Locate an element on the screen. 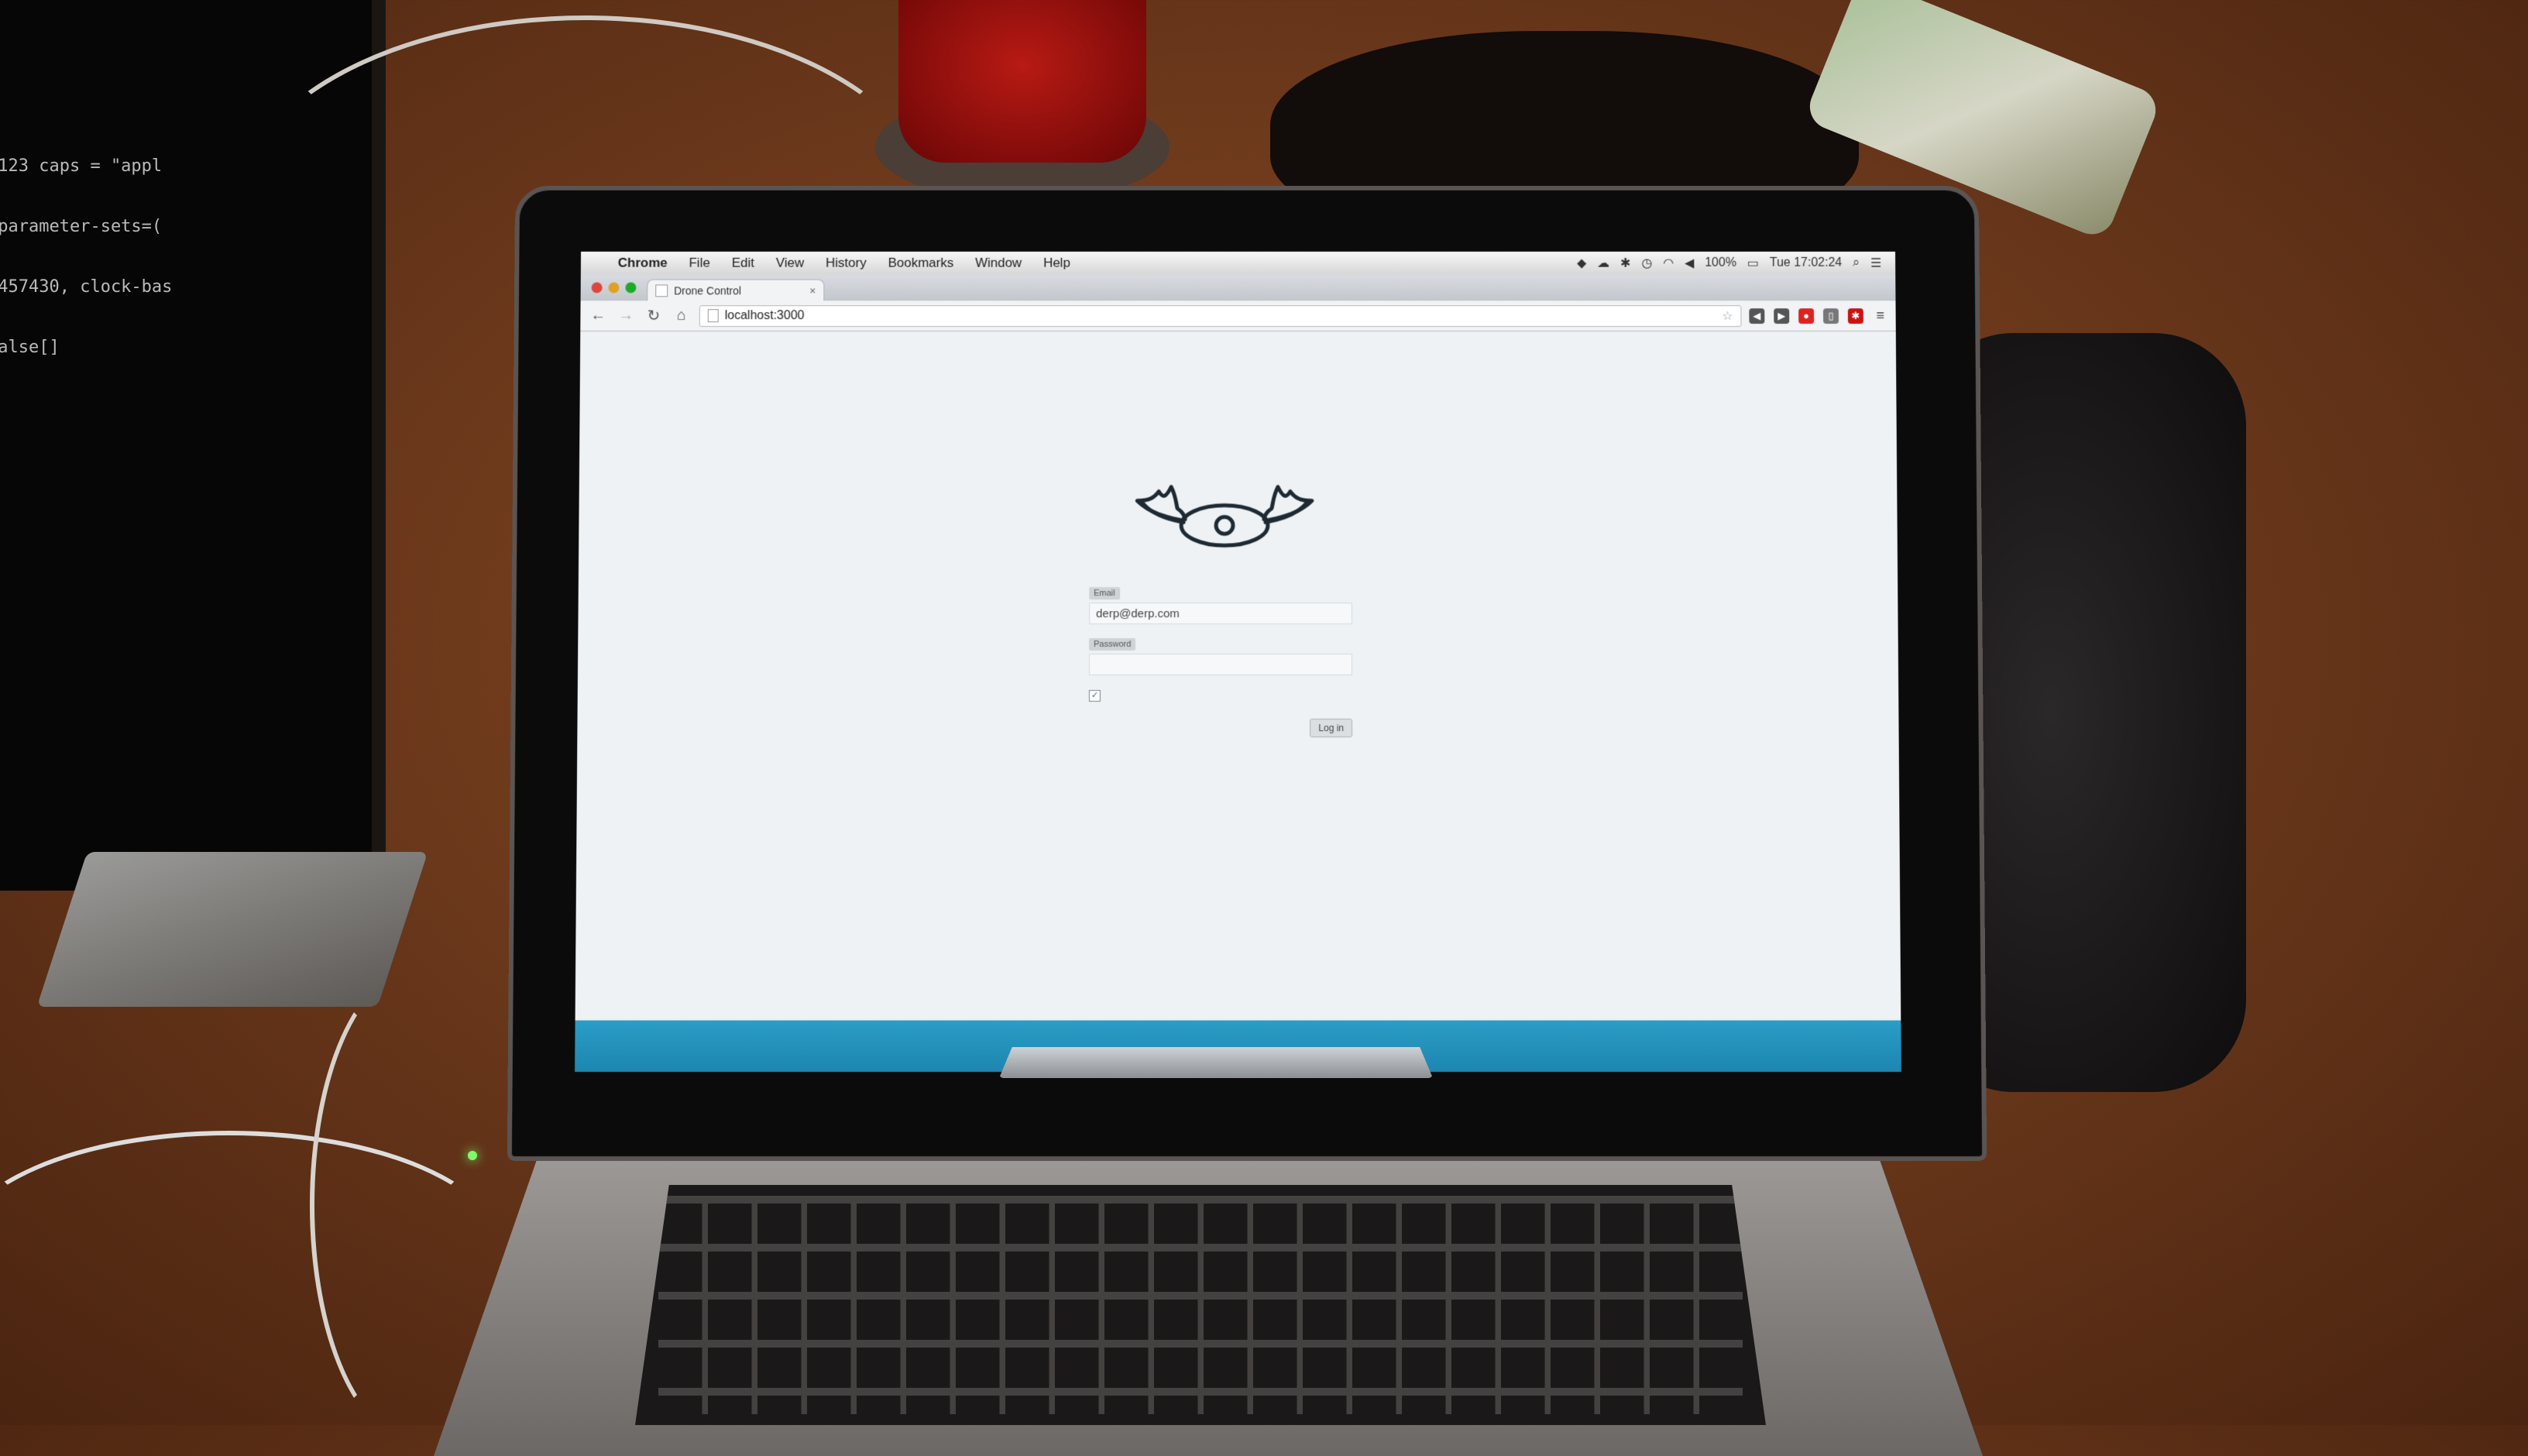 Image resolution: width=2528 pixels, height=1456 pixels. email-label: Email is located at coordinates (1104, 593).